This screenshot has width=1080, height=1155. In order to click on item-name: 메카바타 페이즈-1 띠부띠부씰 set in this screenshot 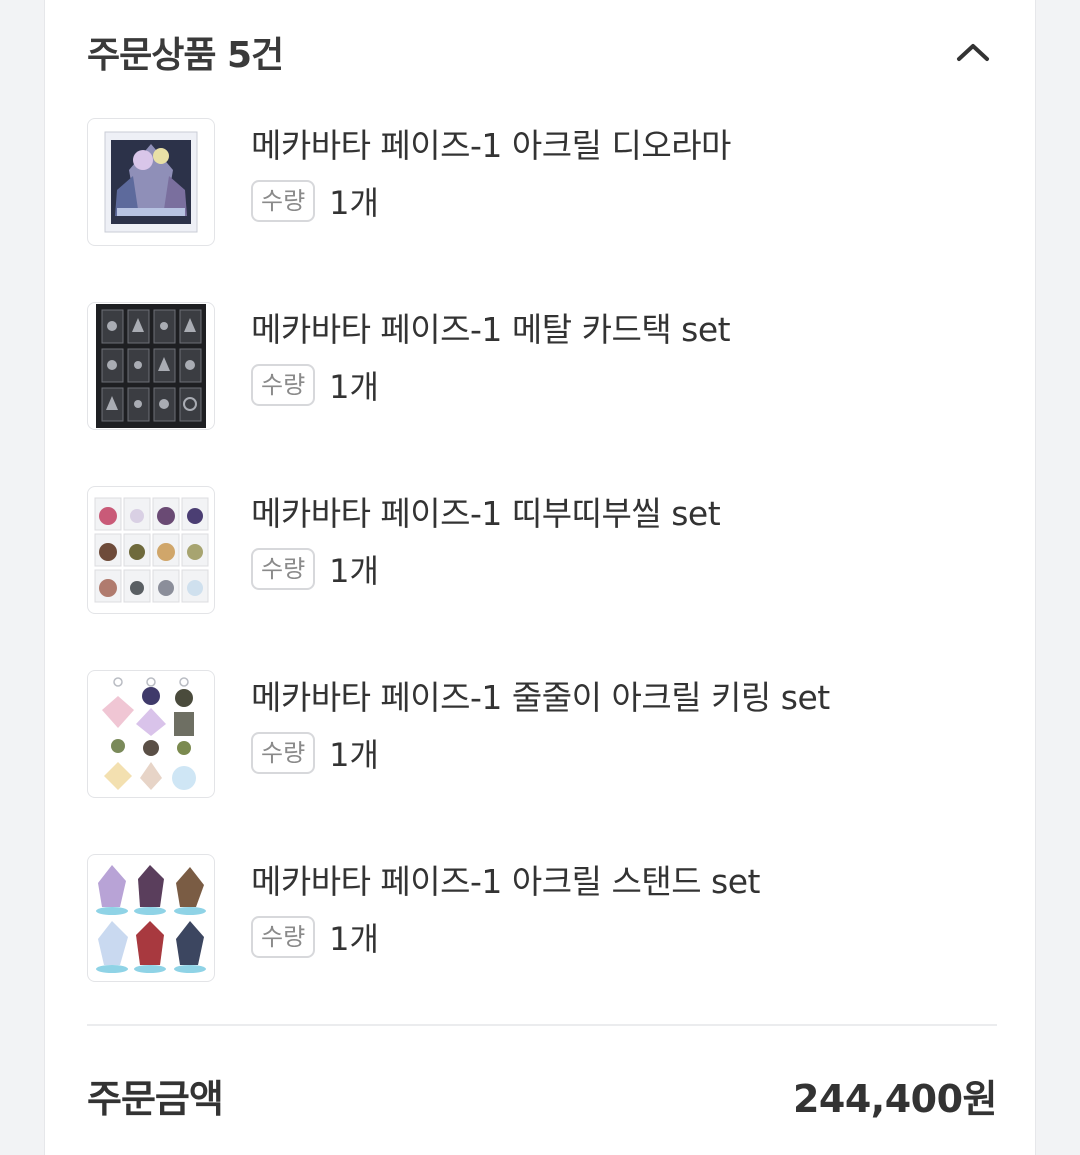, I will do `click(486, 514)`.